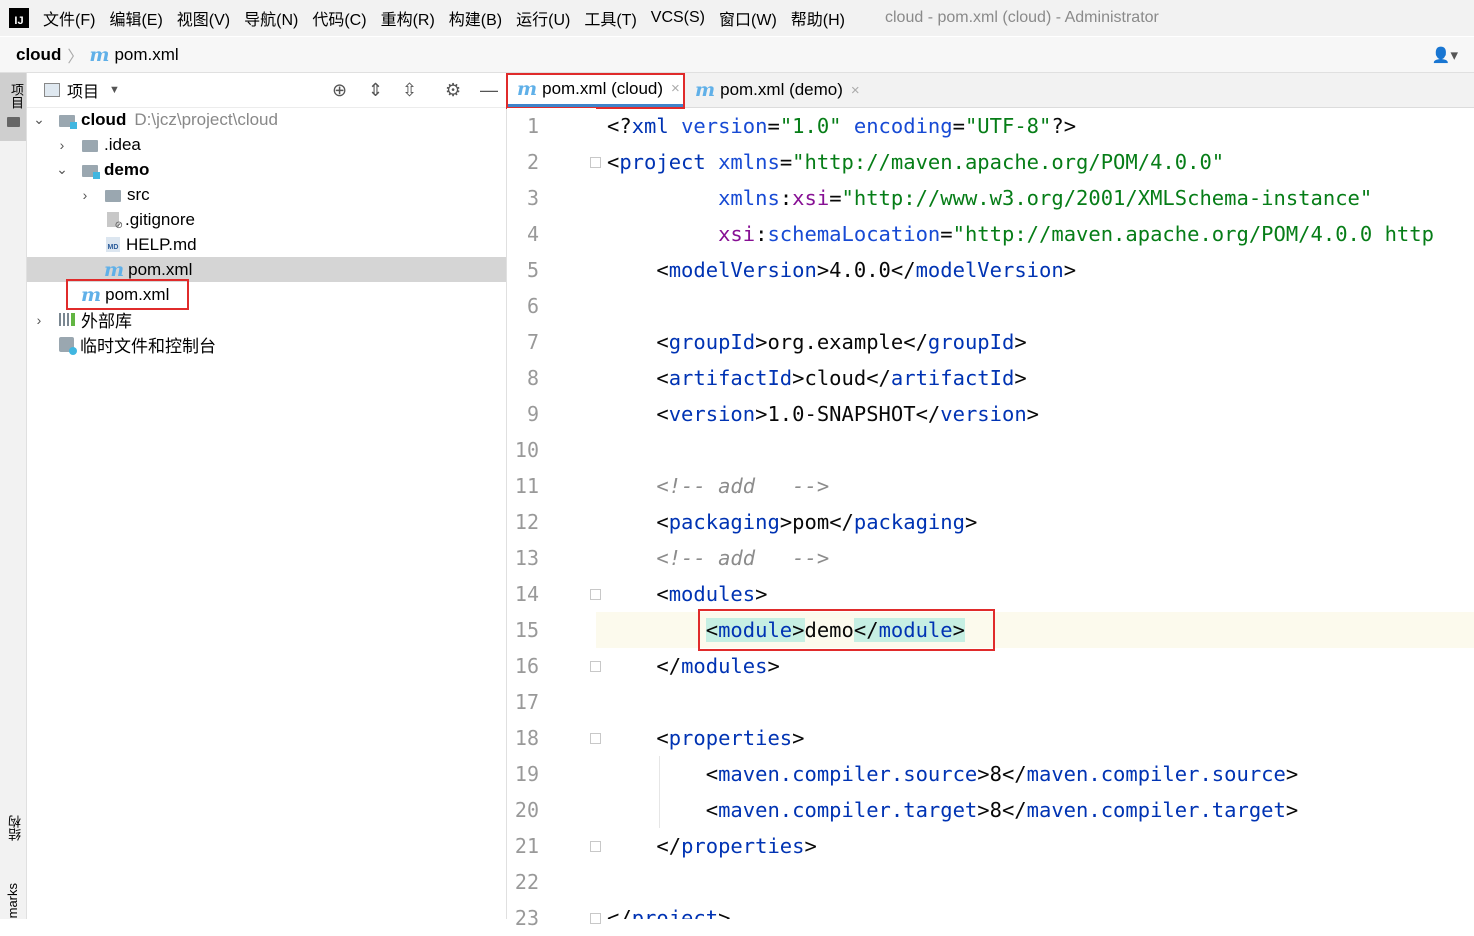 The width and height of the screenshot is (1474, 936). Describe the element at coordinates (91, 171) in the screenshot. I see `module-folder-icon` at that location.